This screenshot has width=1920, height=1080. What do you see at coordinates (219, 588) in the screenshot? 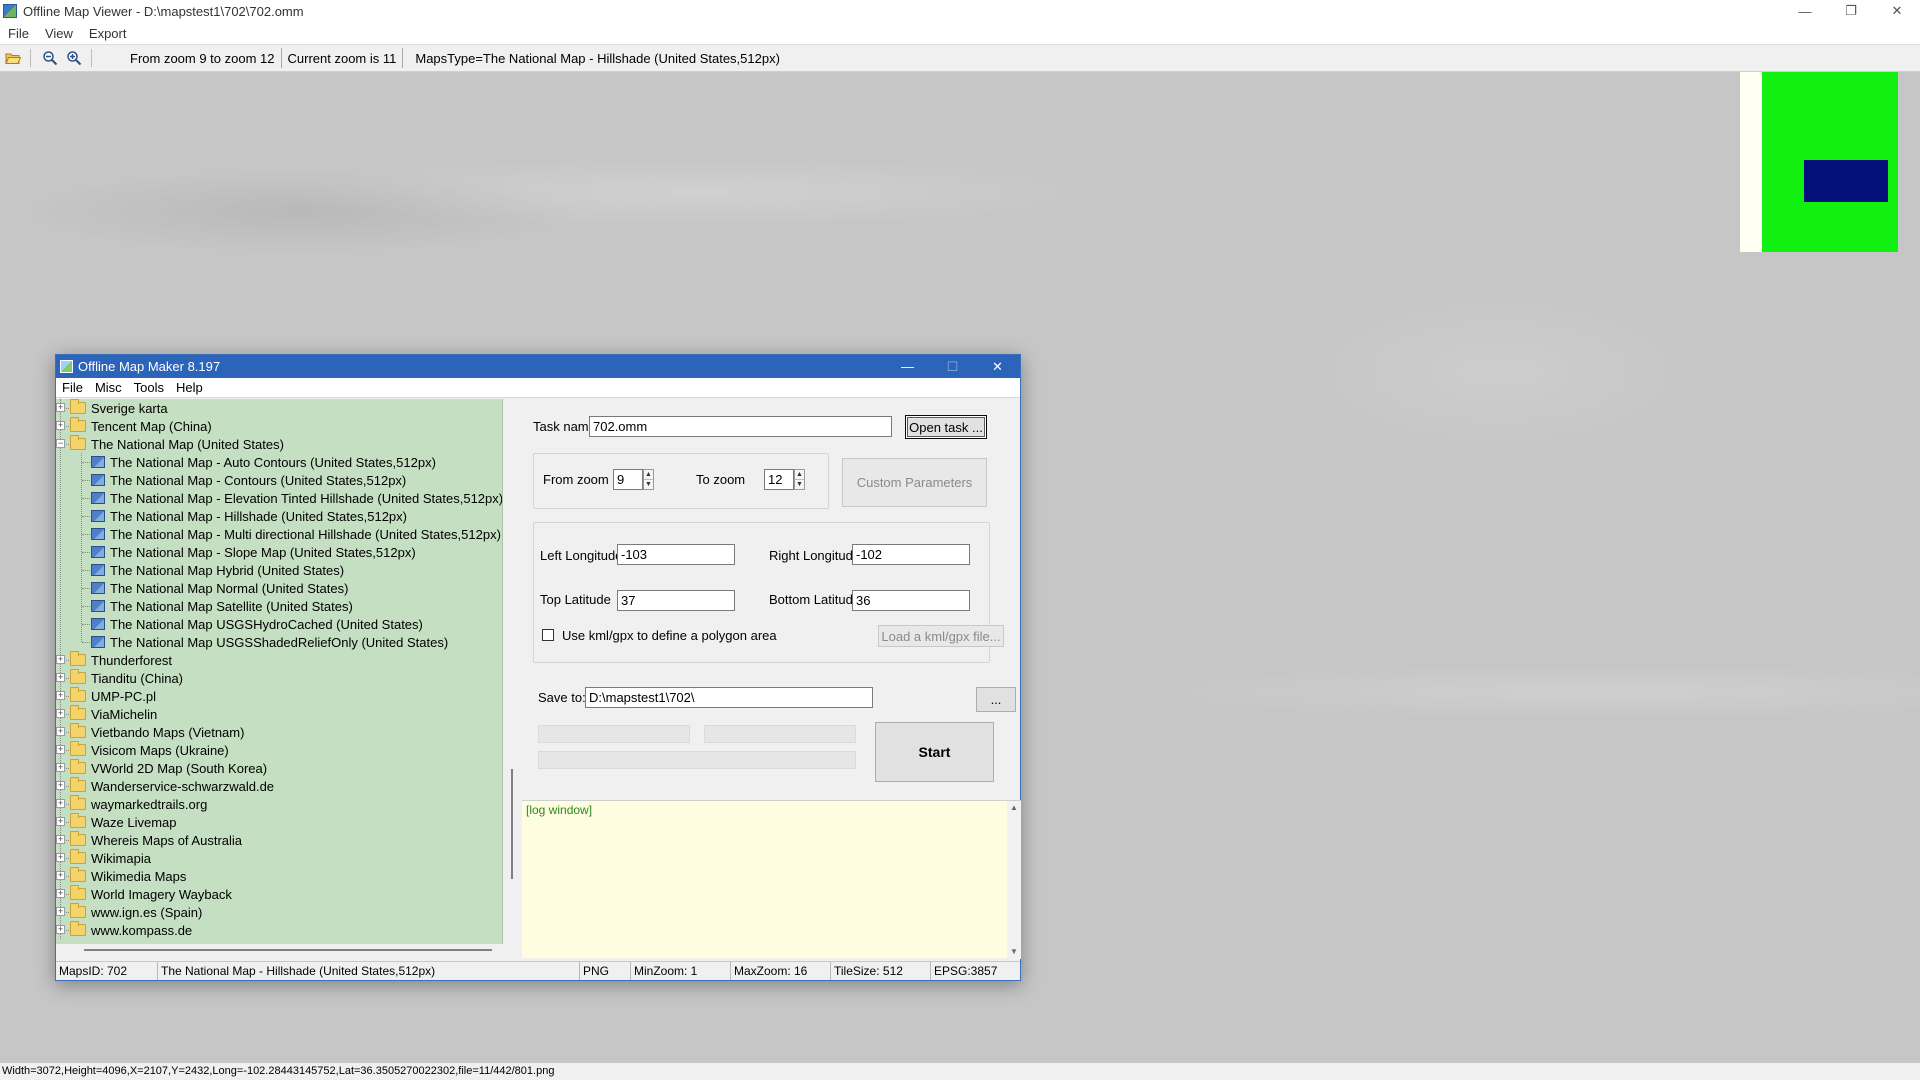
I see `tree-map-item: The National Map Normal (United States)` at bounding box center [219, 588].